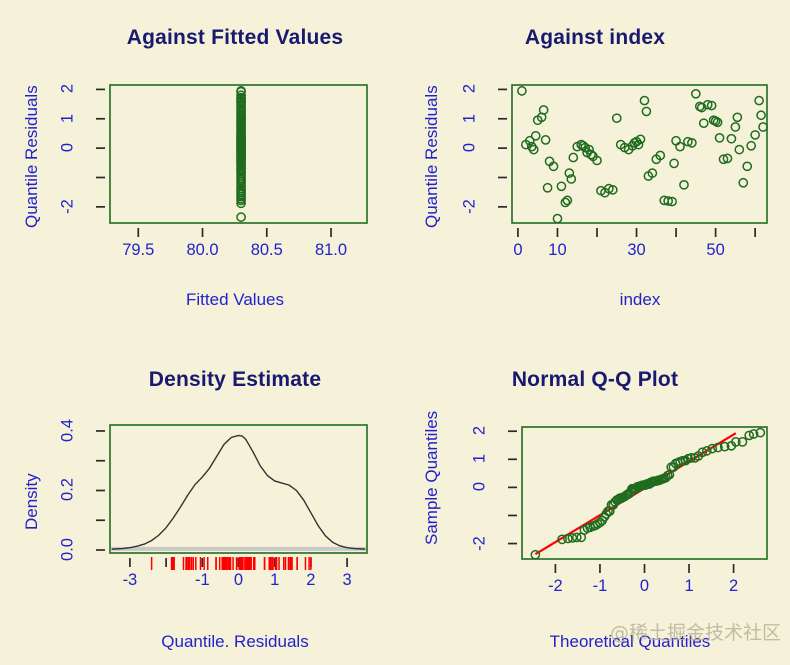 This screenshot has width=790, height=665. Describe the element at coordinates (347, 580) in the screenshot. I see `x-tick-label: 3` at that location.